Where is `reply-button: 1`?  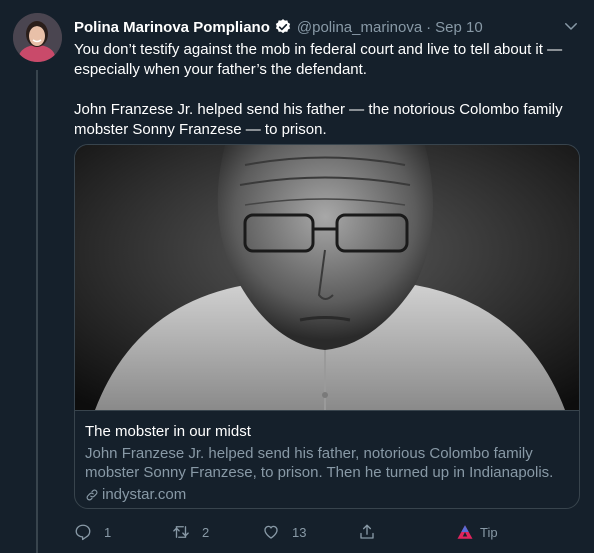
reply-button: 1 is located at coordinates (92, 532).